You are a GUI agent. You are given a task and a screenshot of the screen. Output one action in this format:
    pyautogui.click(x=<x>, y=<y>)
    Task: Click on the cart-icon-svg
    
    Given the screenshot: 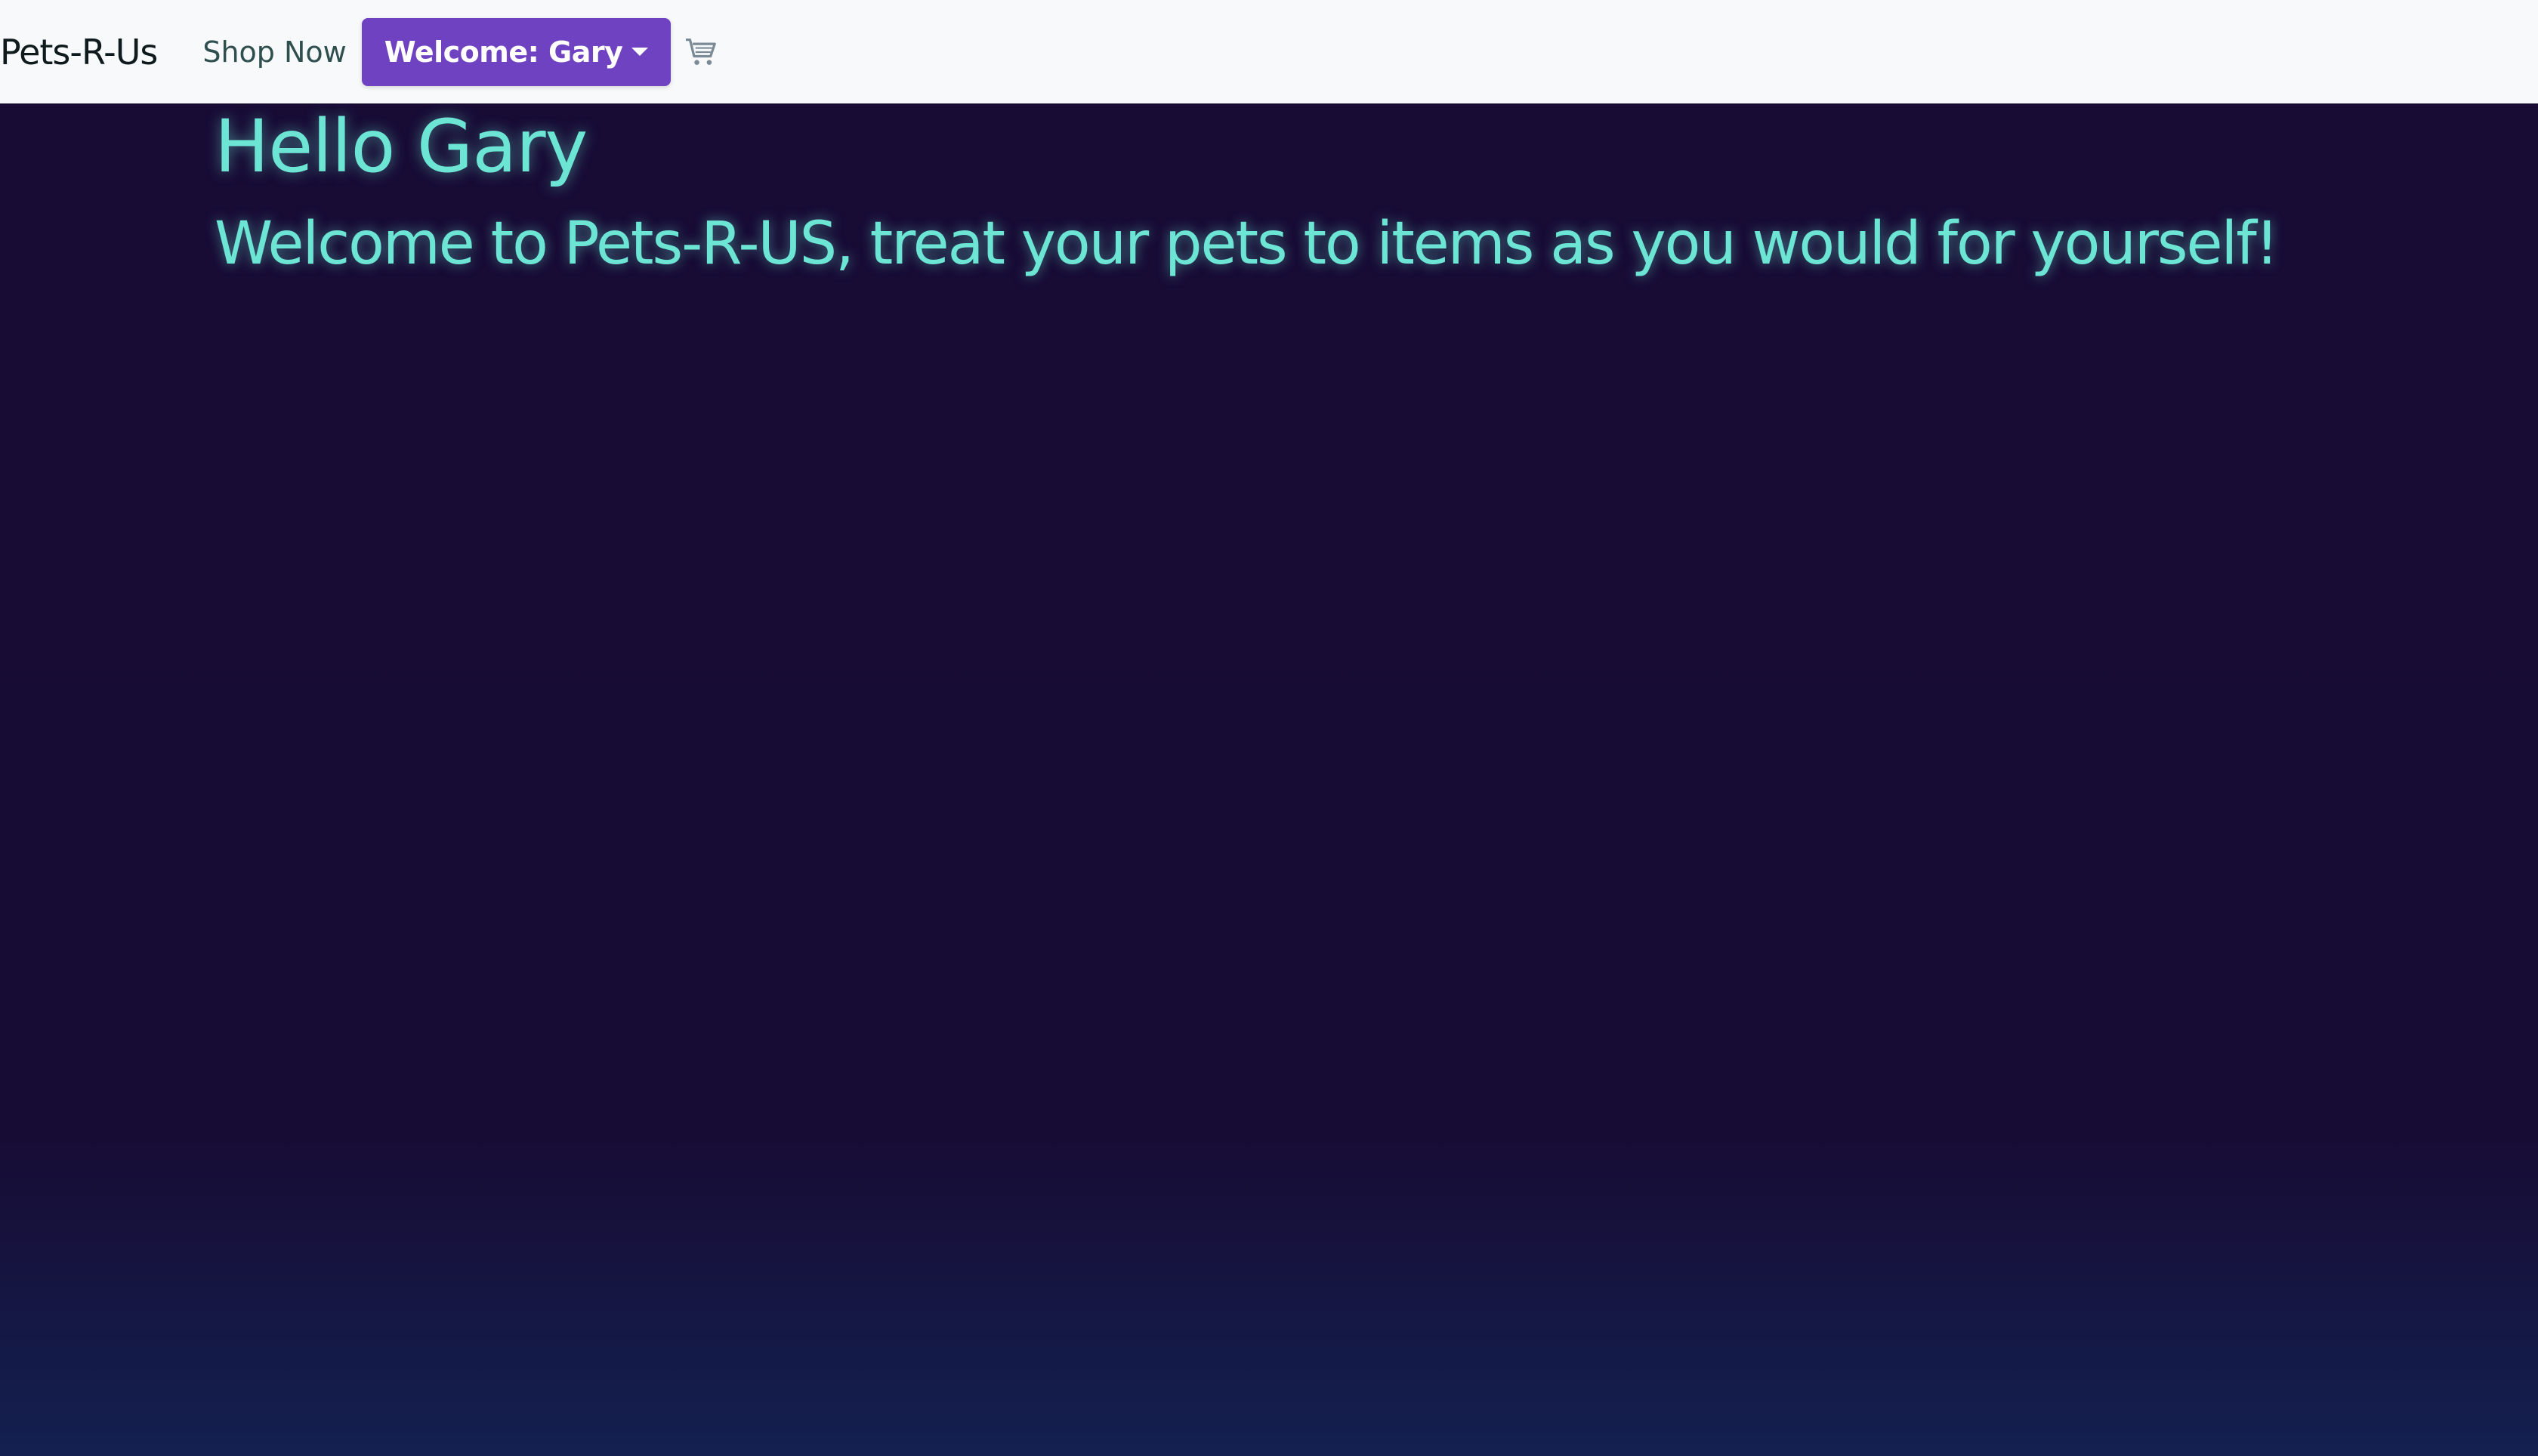 What is the action you would take?
    pyautogui.click(x=701, y=51)
    